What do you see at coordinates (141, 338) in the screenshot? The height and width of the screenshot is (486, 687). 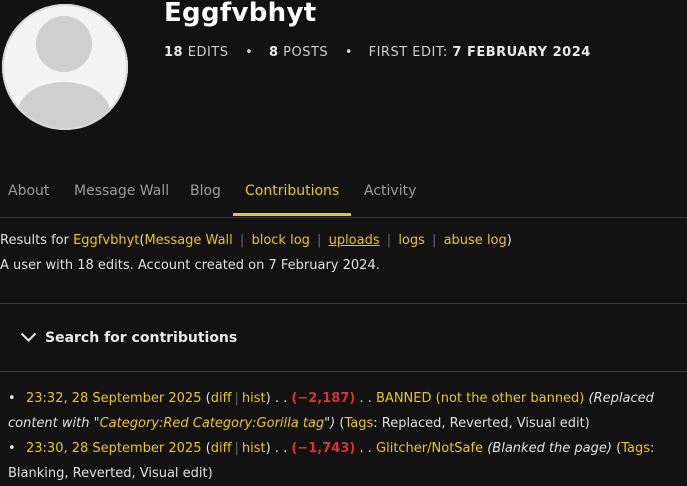 I see `search-toggle-label: Search for contributions` at bounding box center [141, 338].